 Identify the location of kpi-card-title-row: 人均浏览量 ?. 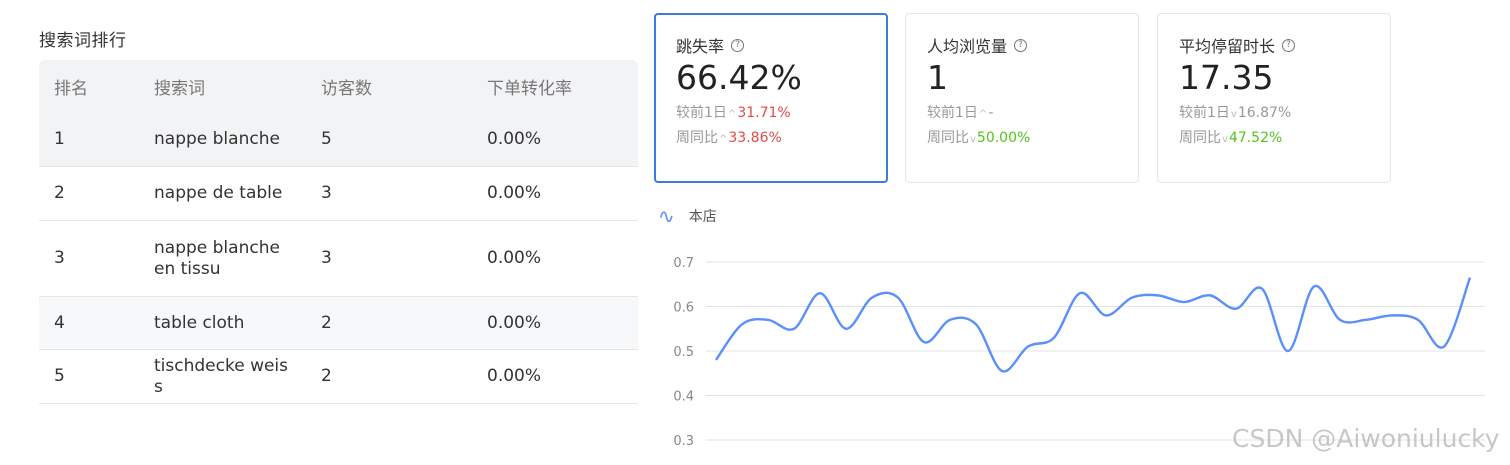
(1032, 45).